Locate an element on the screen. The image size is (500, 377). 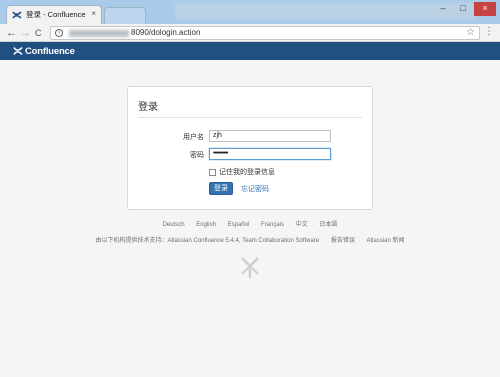
tab-title: 登录 - Confluence is located at coordinates (56, 14).